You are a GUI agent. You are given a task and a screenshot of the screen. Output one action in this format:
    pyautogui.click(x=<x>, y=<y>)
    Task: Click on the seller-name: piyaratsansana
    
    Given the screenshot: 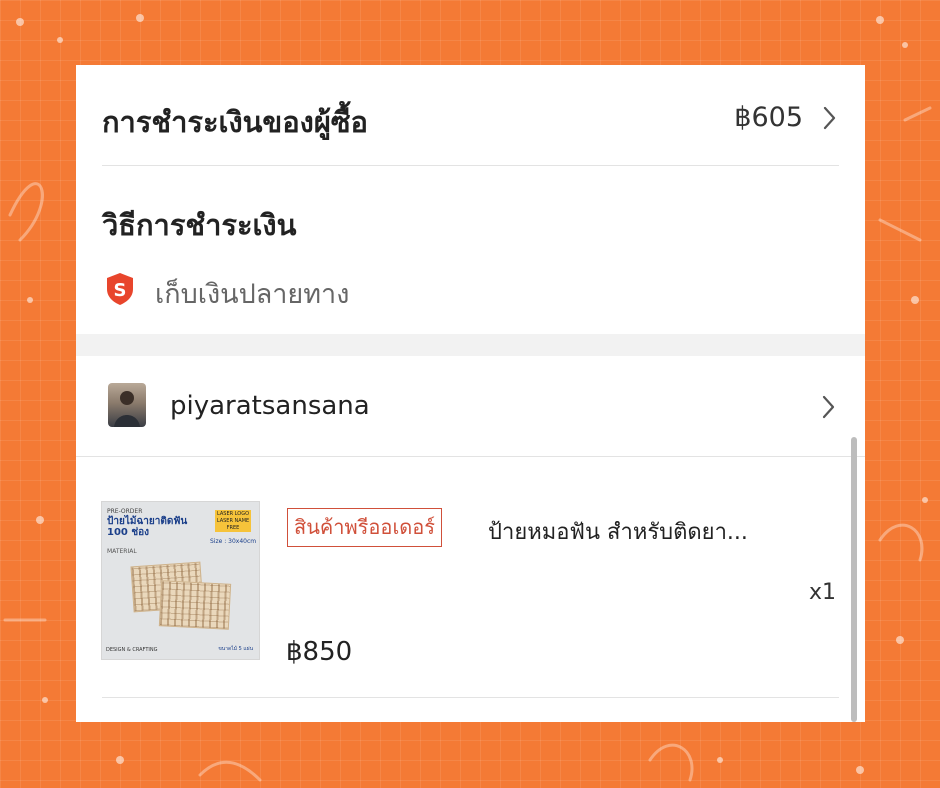 What is the action you would take?
    pyautogui.click(x=270, y=406)
    